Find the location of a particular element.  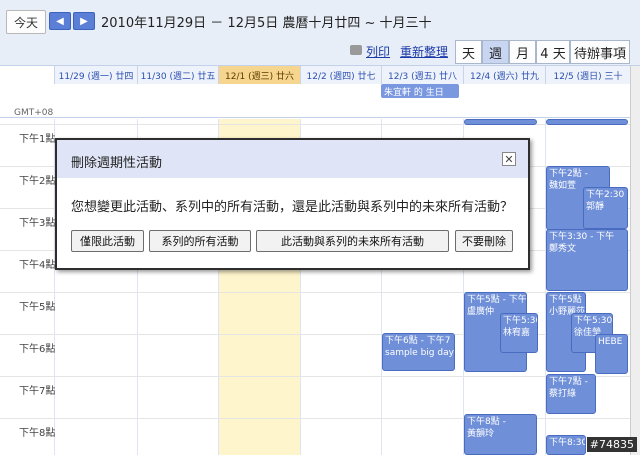

day-header: 11/30 (週二) 廿五 is located at coordinates (177, 75).